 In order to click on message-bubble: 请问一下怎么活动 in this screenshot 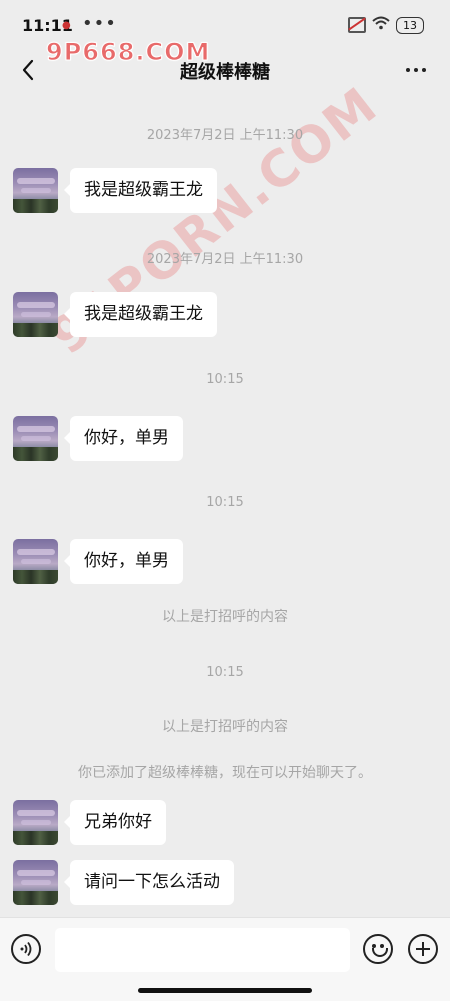, I will do `click(149, 882)`.